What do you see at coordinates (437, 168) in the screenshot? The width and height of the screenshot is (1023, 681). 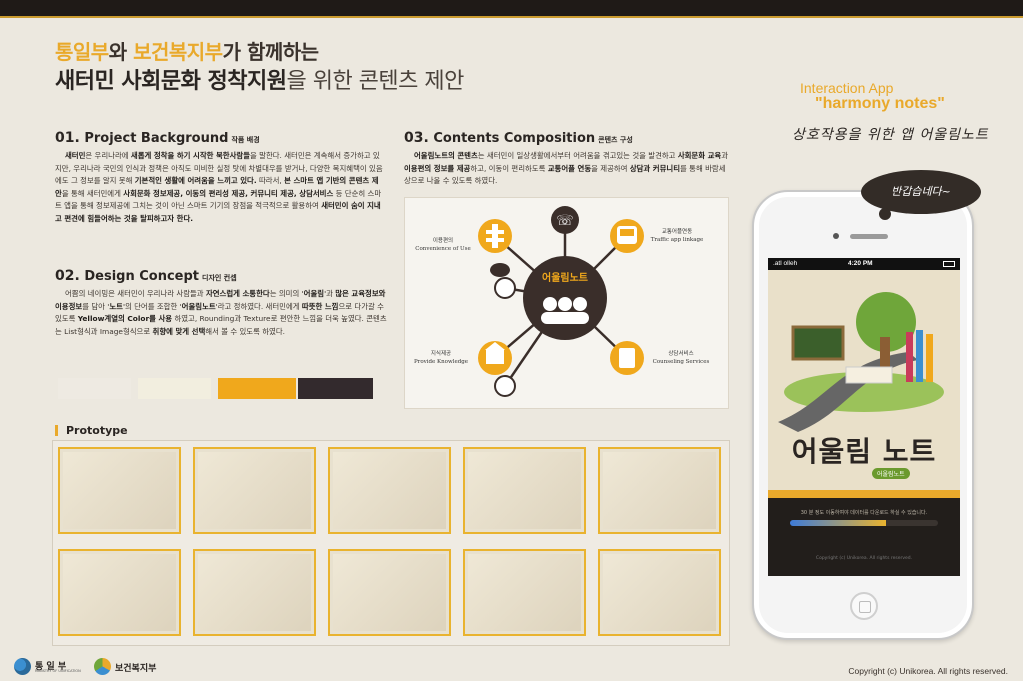 I see `emphasis-text: 이용편의 정보를 제공` at bounding box center [437, 168].